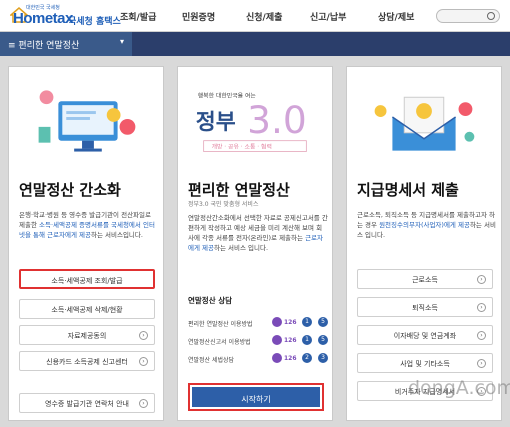  What do you see at coordinates (425, 307) in the screenshot?
I see `retirement-income-button: 퇴직소득 ›` at bounding box center [425, 307].